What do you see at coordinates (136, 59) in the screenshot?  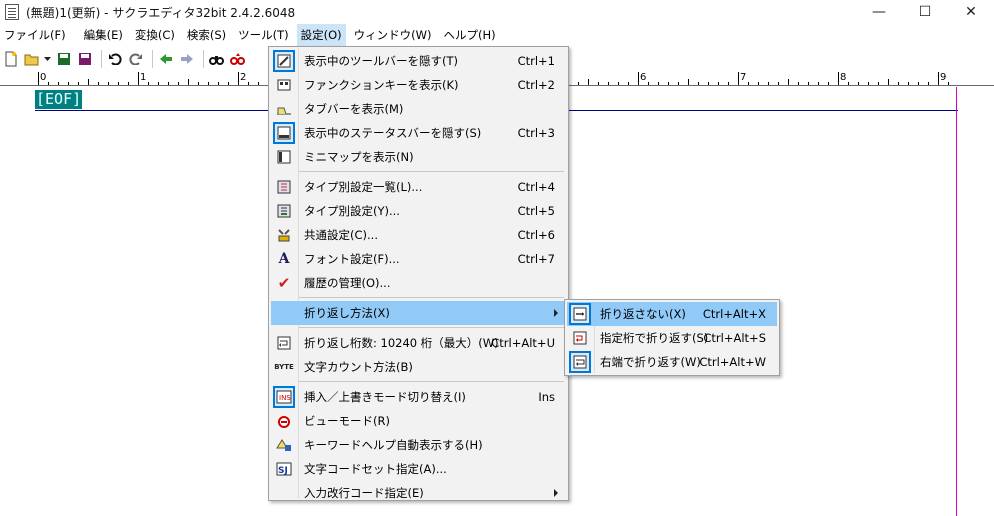 I see `redo-icon` at bounding box center [136, 59].